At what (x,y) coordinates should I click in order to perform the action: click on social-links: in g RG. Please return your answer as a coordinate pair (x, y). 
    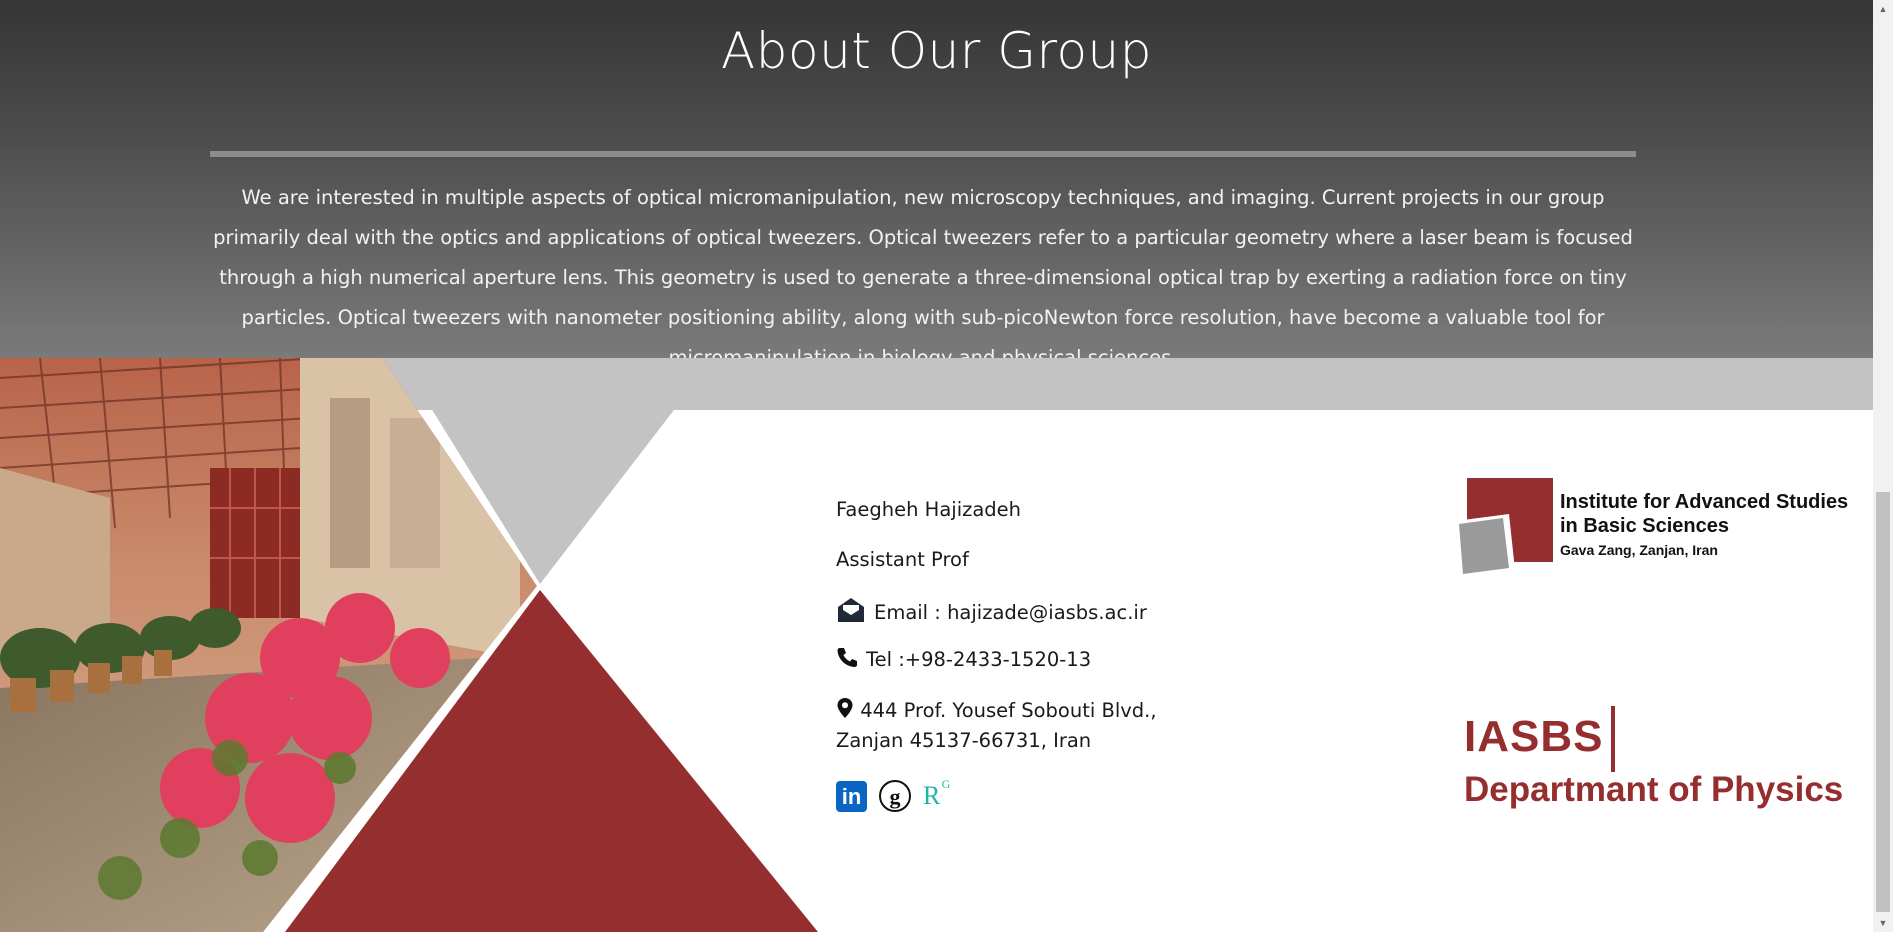
    Looking at the image, I should click on (893, 794).